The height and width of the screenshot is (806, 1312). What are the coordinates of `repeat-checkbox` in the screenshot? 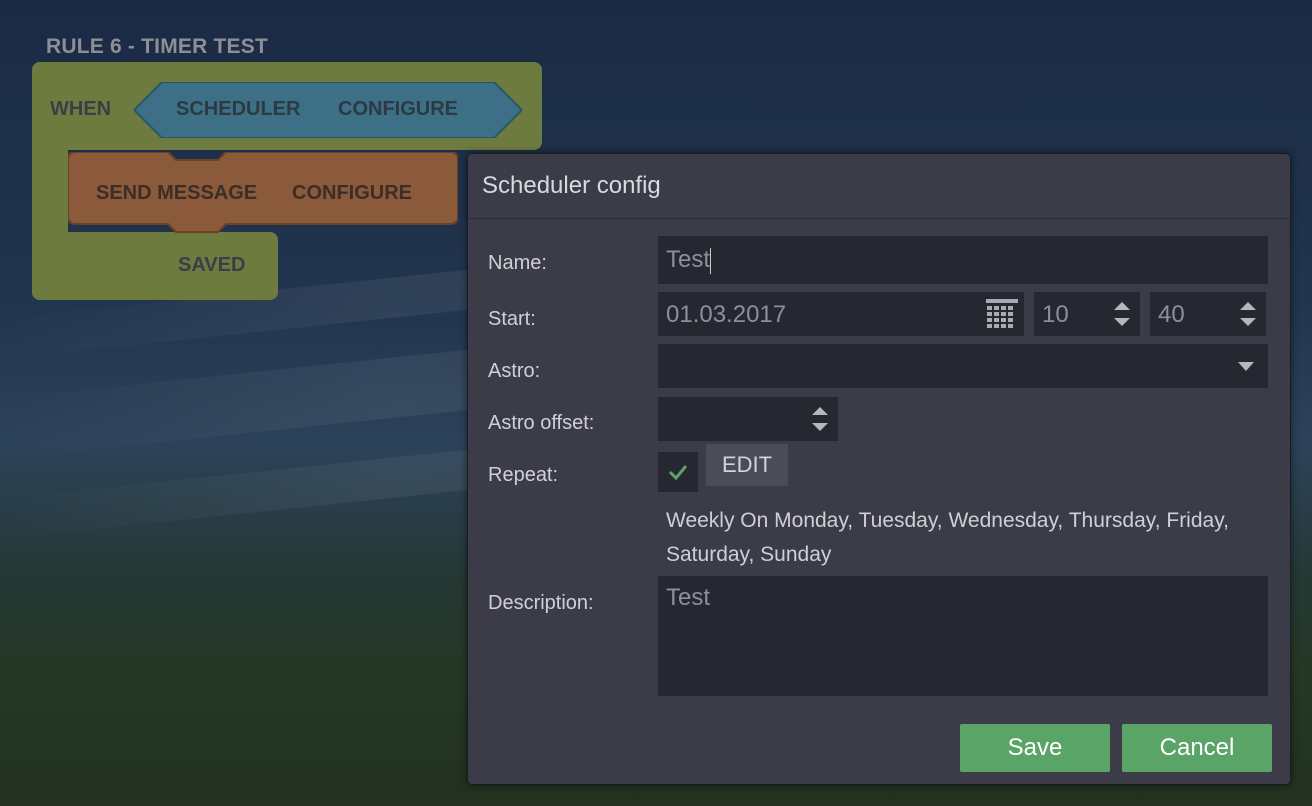 It's located at (678, 472).